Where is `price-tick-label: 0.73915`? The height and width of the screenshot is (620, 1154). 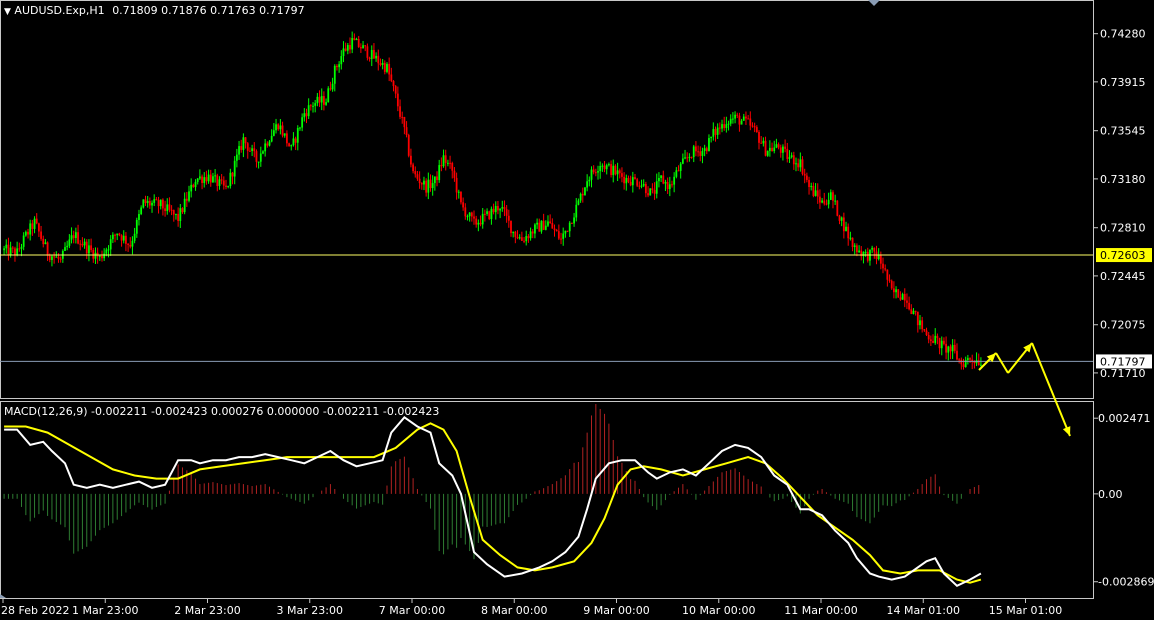
price-tick-label: 0.73915 is located at coordinates (1123, 82).